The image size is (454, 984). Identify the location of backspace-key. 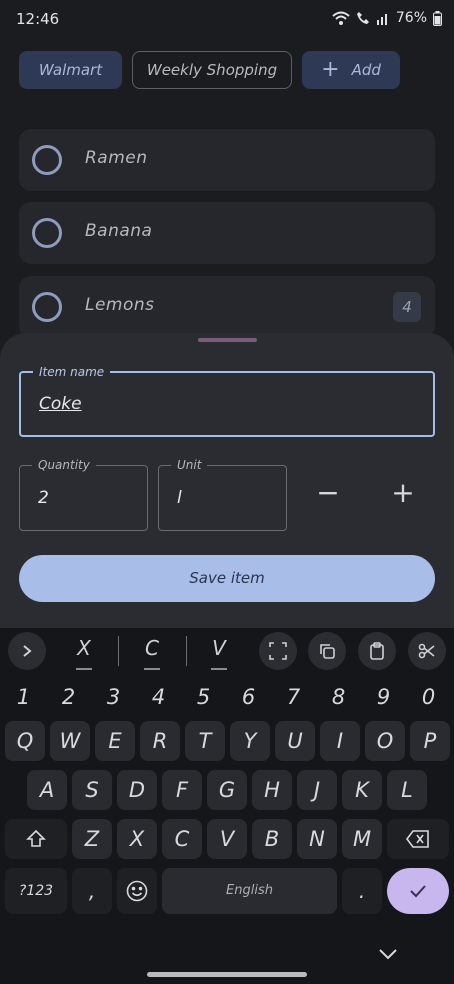
(418, 839).